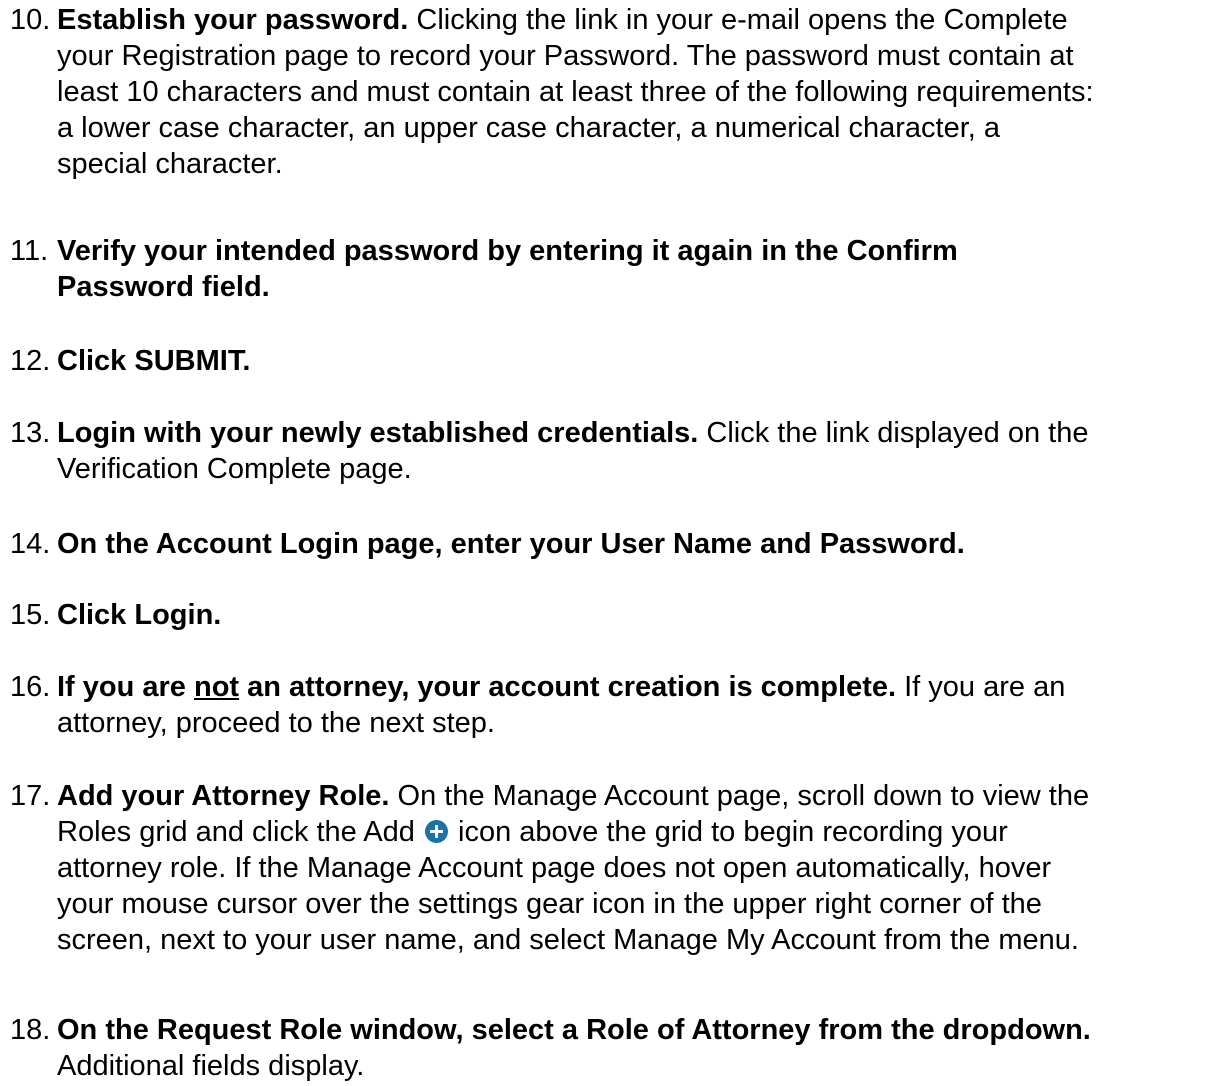 This screenshot has height=1086, width=1208. I want to click on step-number: 15., so click(30, 615).